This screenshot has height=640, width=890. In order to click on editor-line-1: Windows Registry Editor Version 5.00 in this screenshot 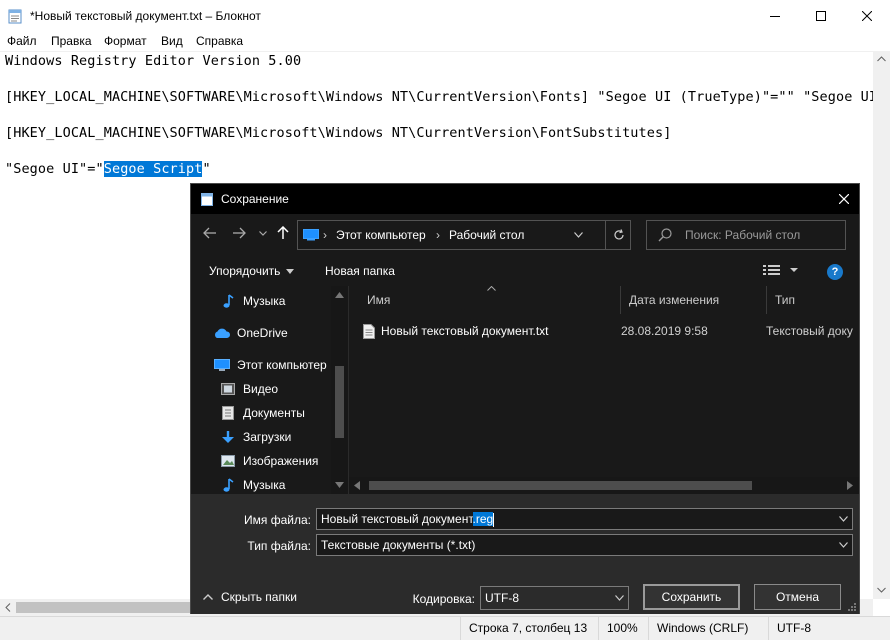, I will do `click(153, 61)`.